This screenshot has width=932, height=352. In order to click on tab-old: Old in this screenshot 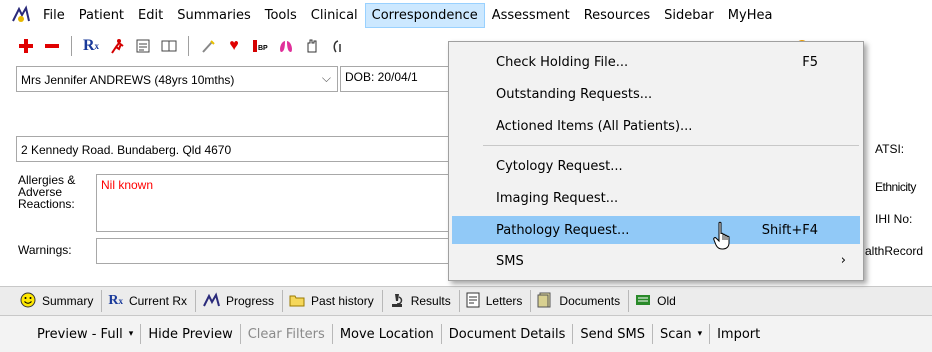, I will do `click(656, 301)`.